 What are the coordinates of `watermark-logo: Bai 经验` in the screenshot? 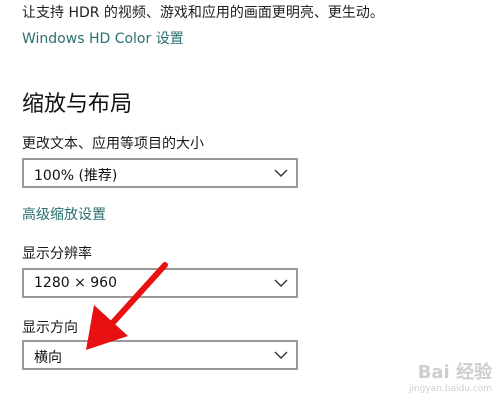 It's located at (454, 372).